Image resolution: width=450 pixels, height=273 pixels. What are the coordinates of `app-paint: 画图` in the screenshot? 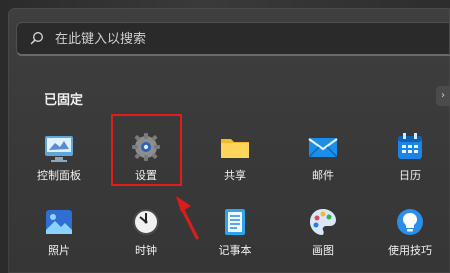 It's located at (323, 235).